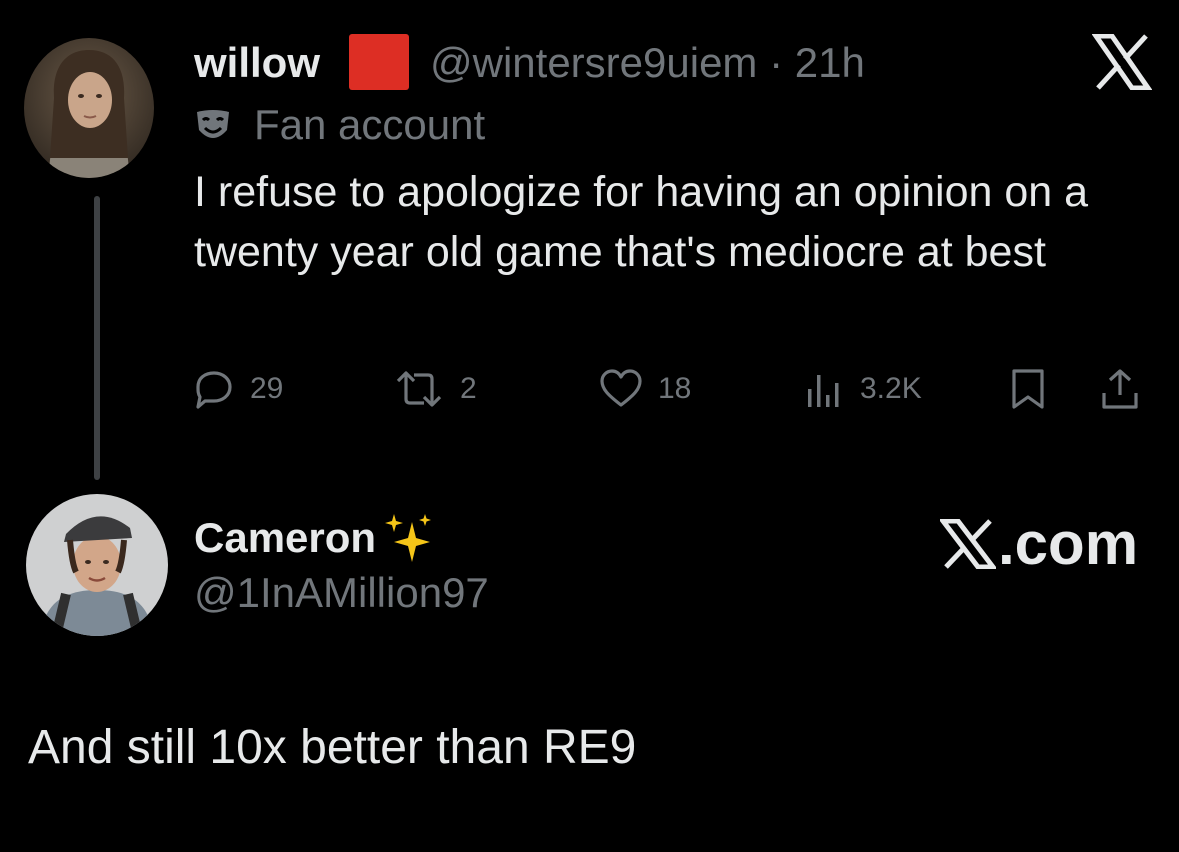 The image size is (1179, 852). Describe the element at coordinates (675, 388) in the screenshot. I see `like-count: 18` at that location.